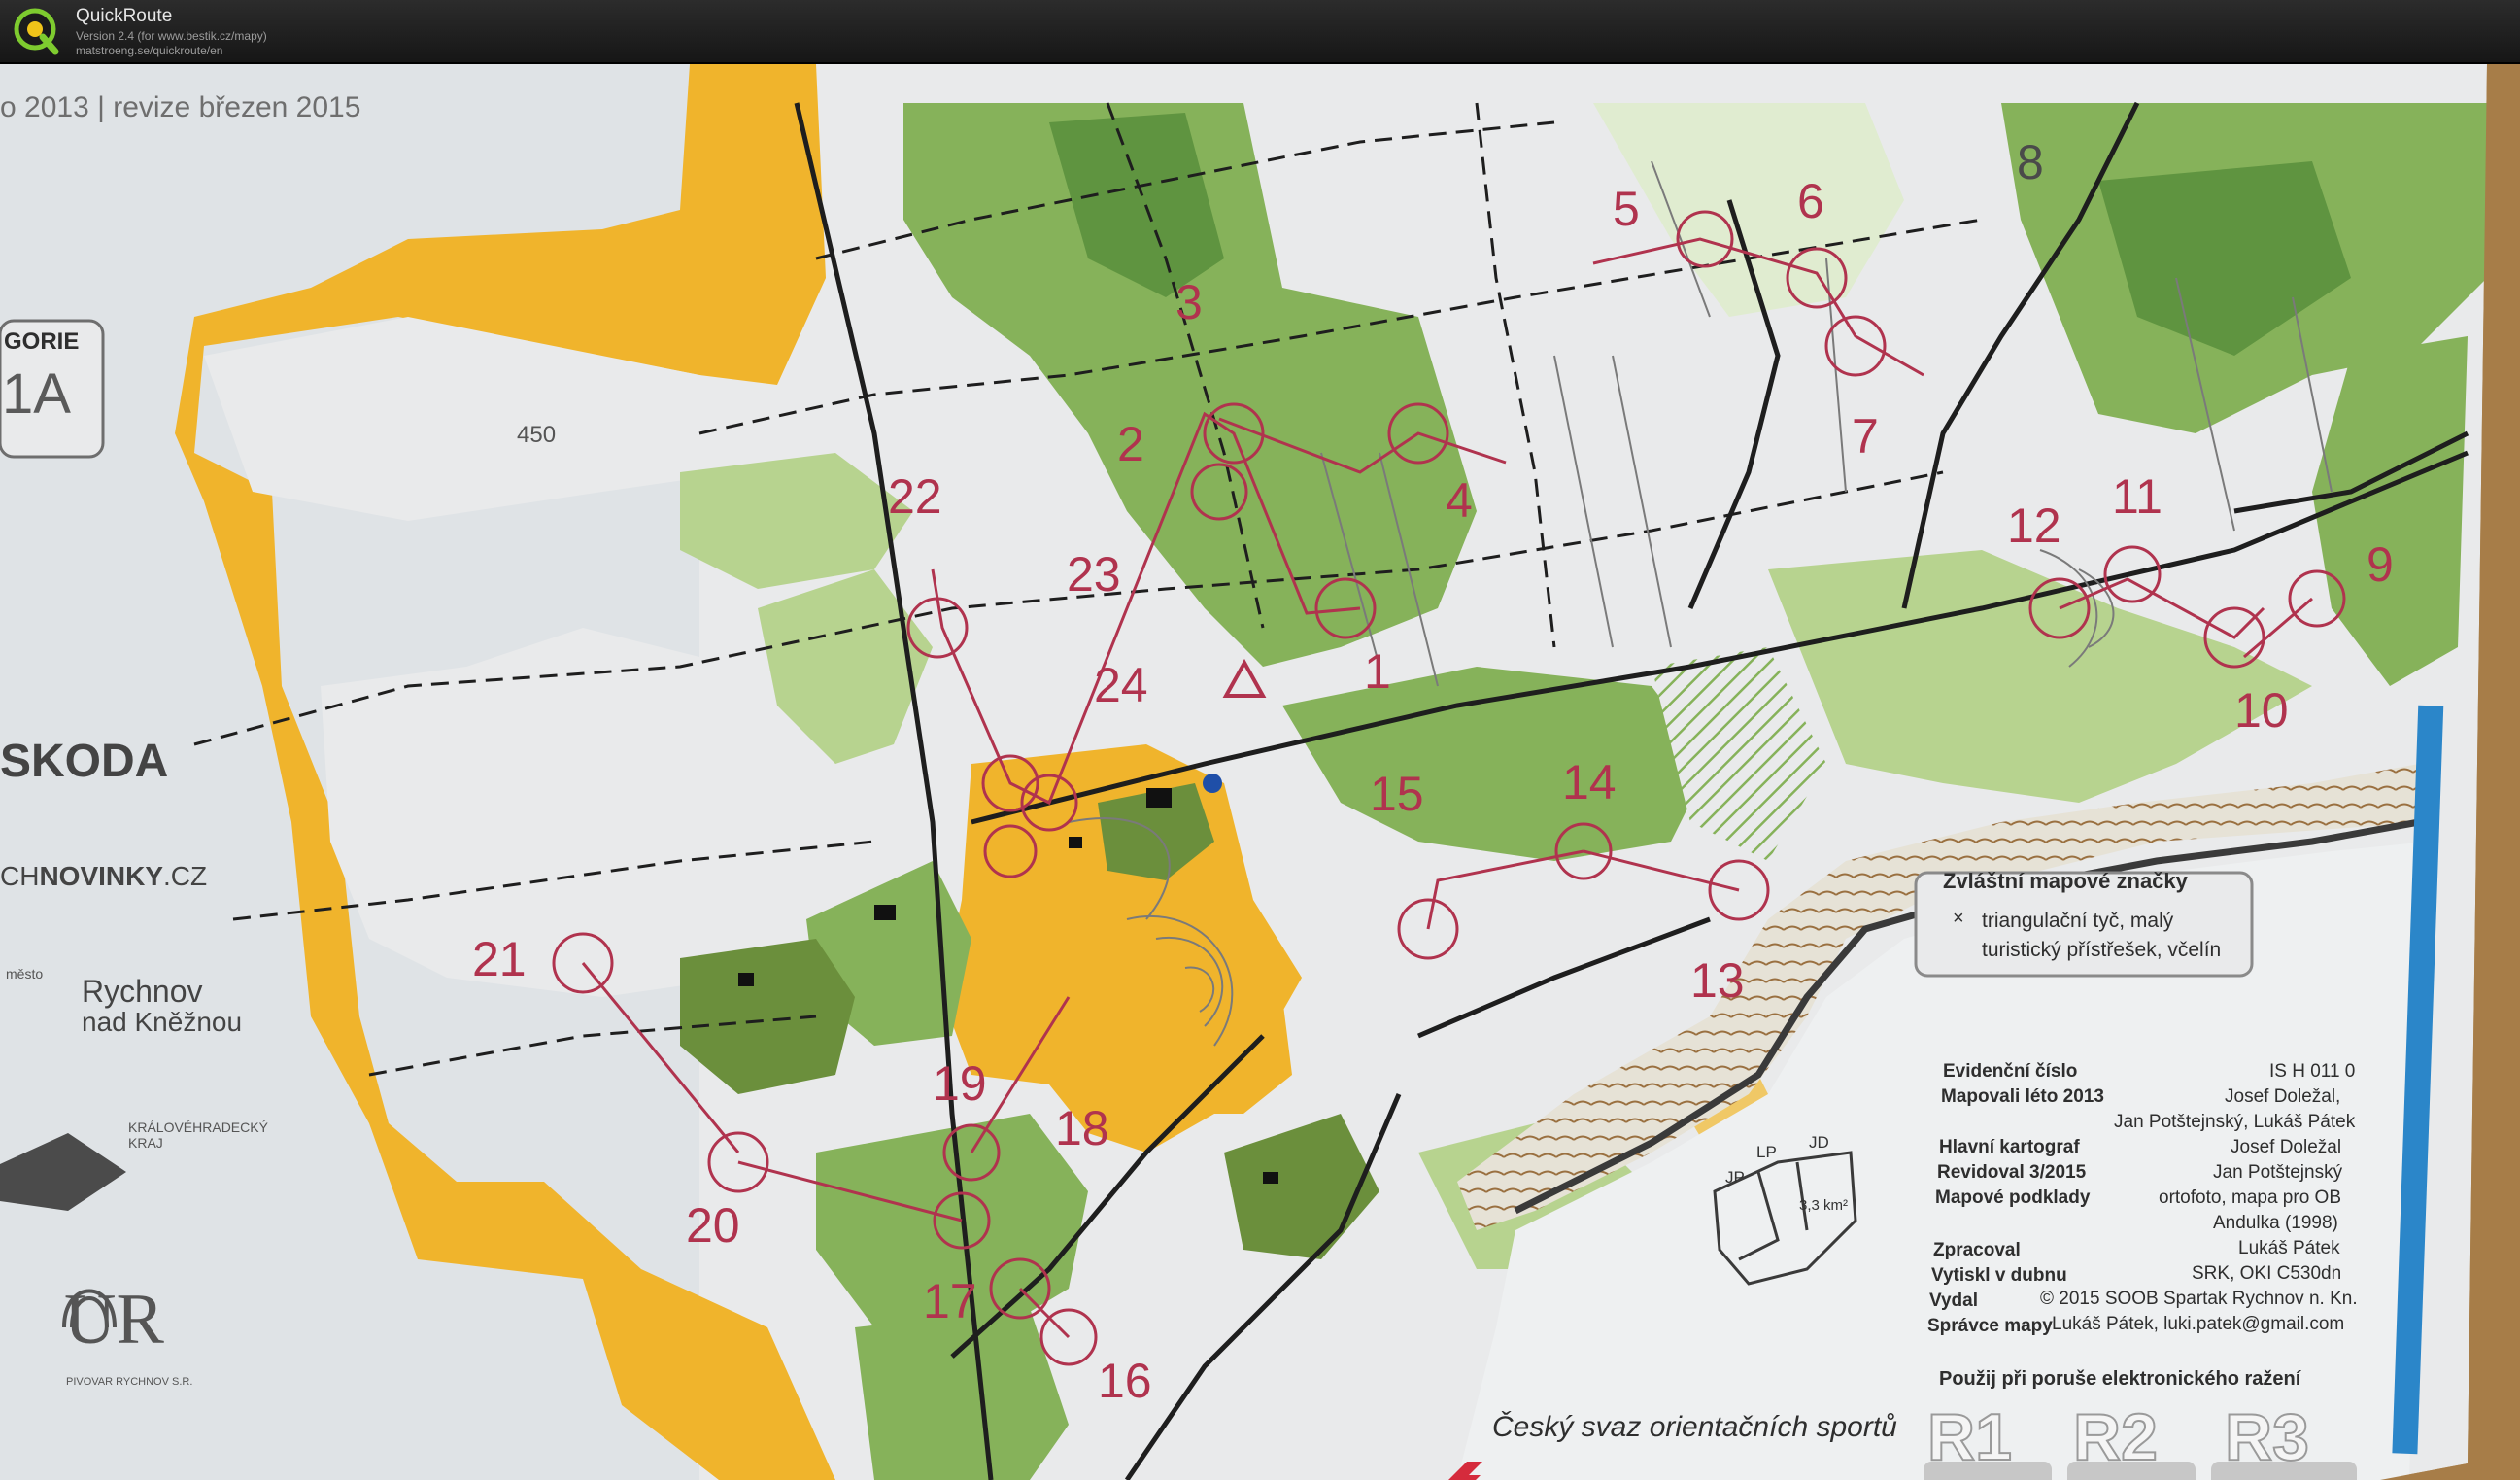 The width and height of the screenshot is (2520, 1480). I want to click on control-number-24: 24, so click(1121, 685).